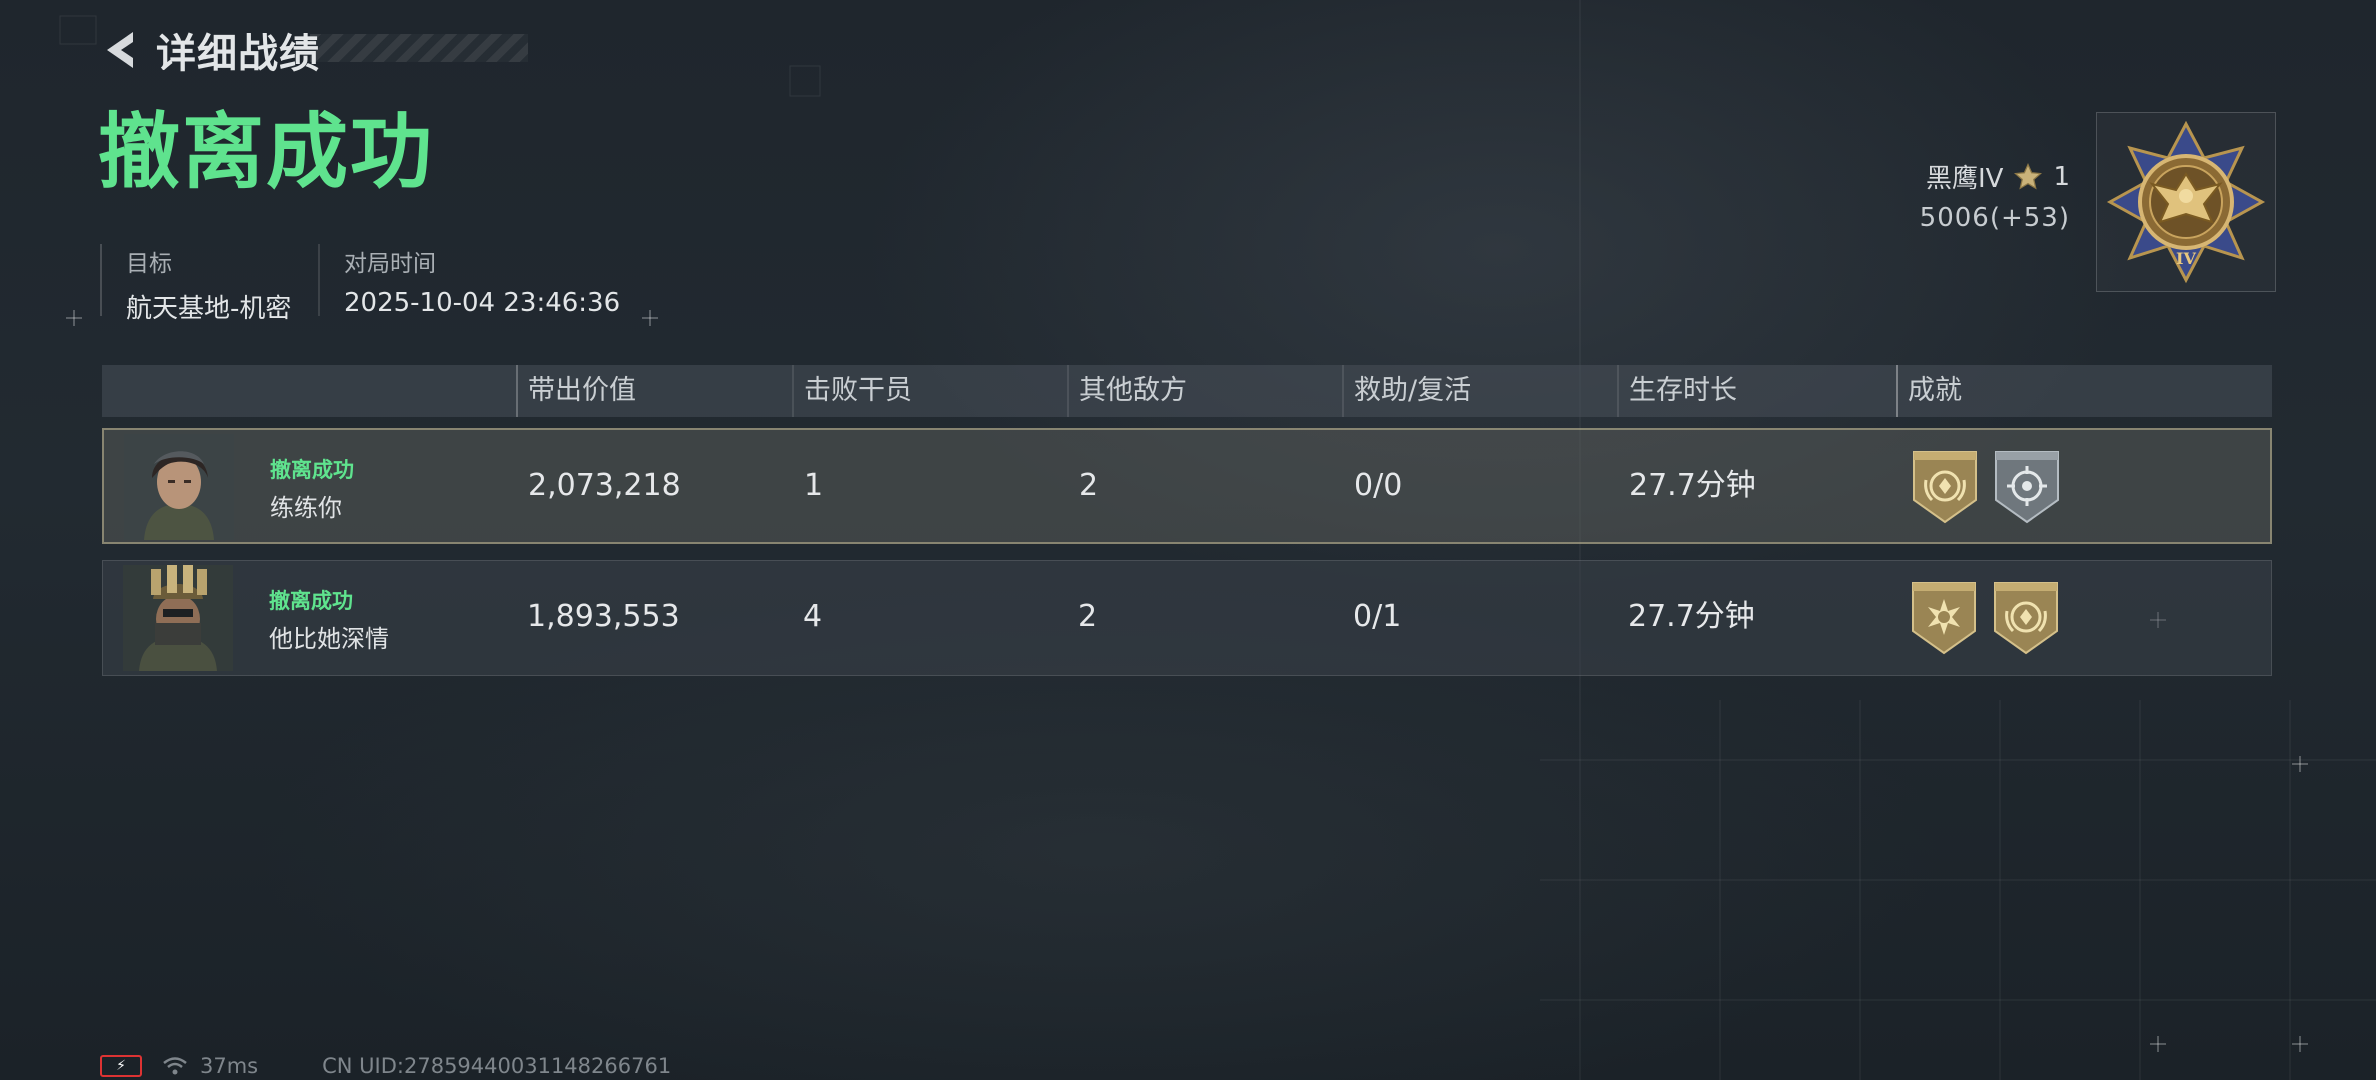 This screenshot has width=2376, height=1080. What do you see at coordinates (1187, 618) in the screenshot?
I see `table-row: 撤离成功 他比她深情 1,893,553 4 2 0/1 27.7分钟` at bounding box center [1187, 618].